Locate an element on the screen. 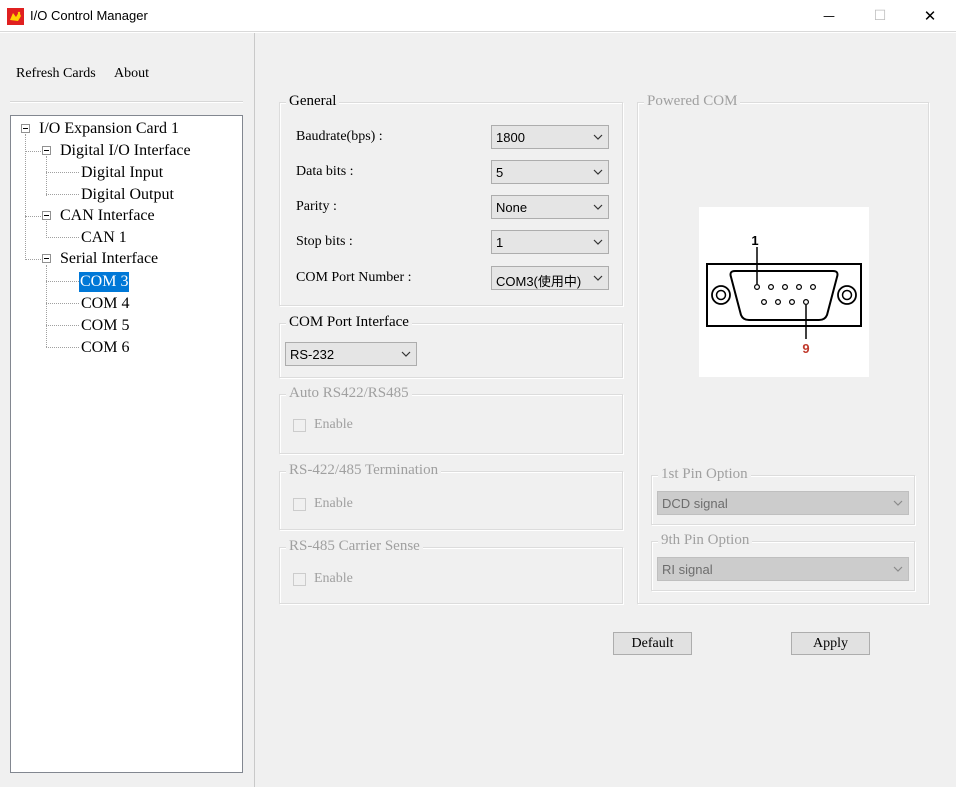 The width and height of the screenshot is (956, 787). parity-label: Parity : is located at coordinates (316, 206).